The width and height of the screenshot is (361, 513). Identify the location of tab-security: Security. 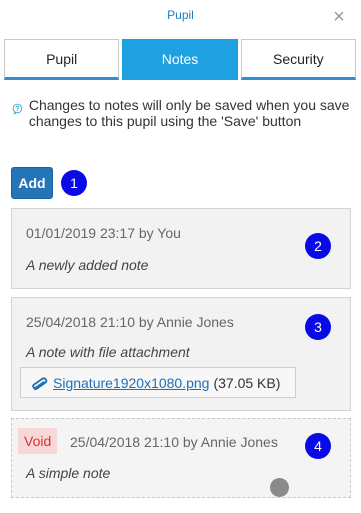
(298, 59).